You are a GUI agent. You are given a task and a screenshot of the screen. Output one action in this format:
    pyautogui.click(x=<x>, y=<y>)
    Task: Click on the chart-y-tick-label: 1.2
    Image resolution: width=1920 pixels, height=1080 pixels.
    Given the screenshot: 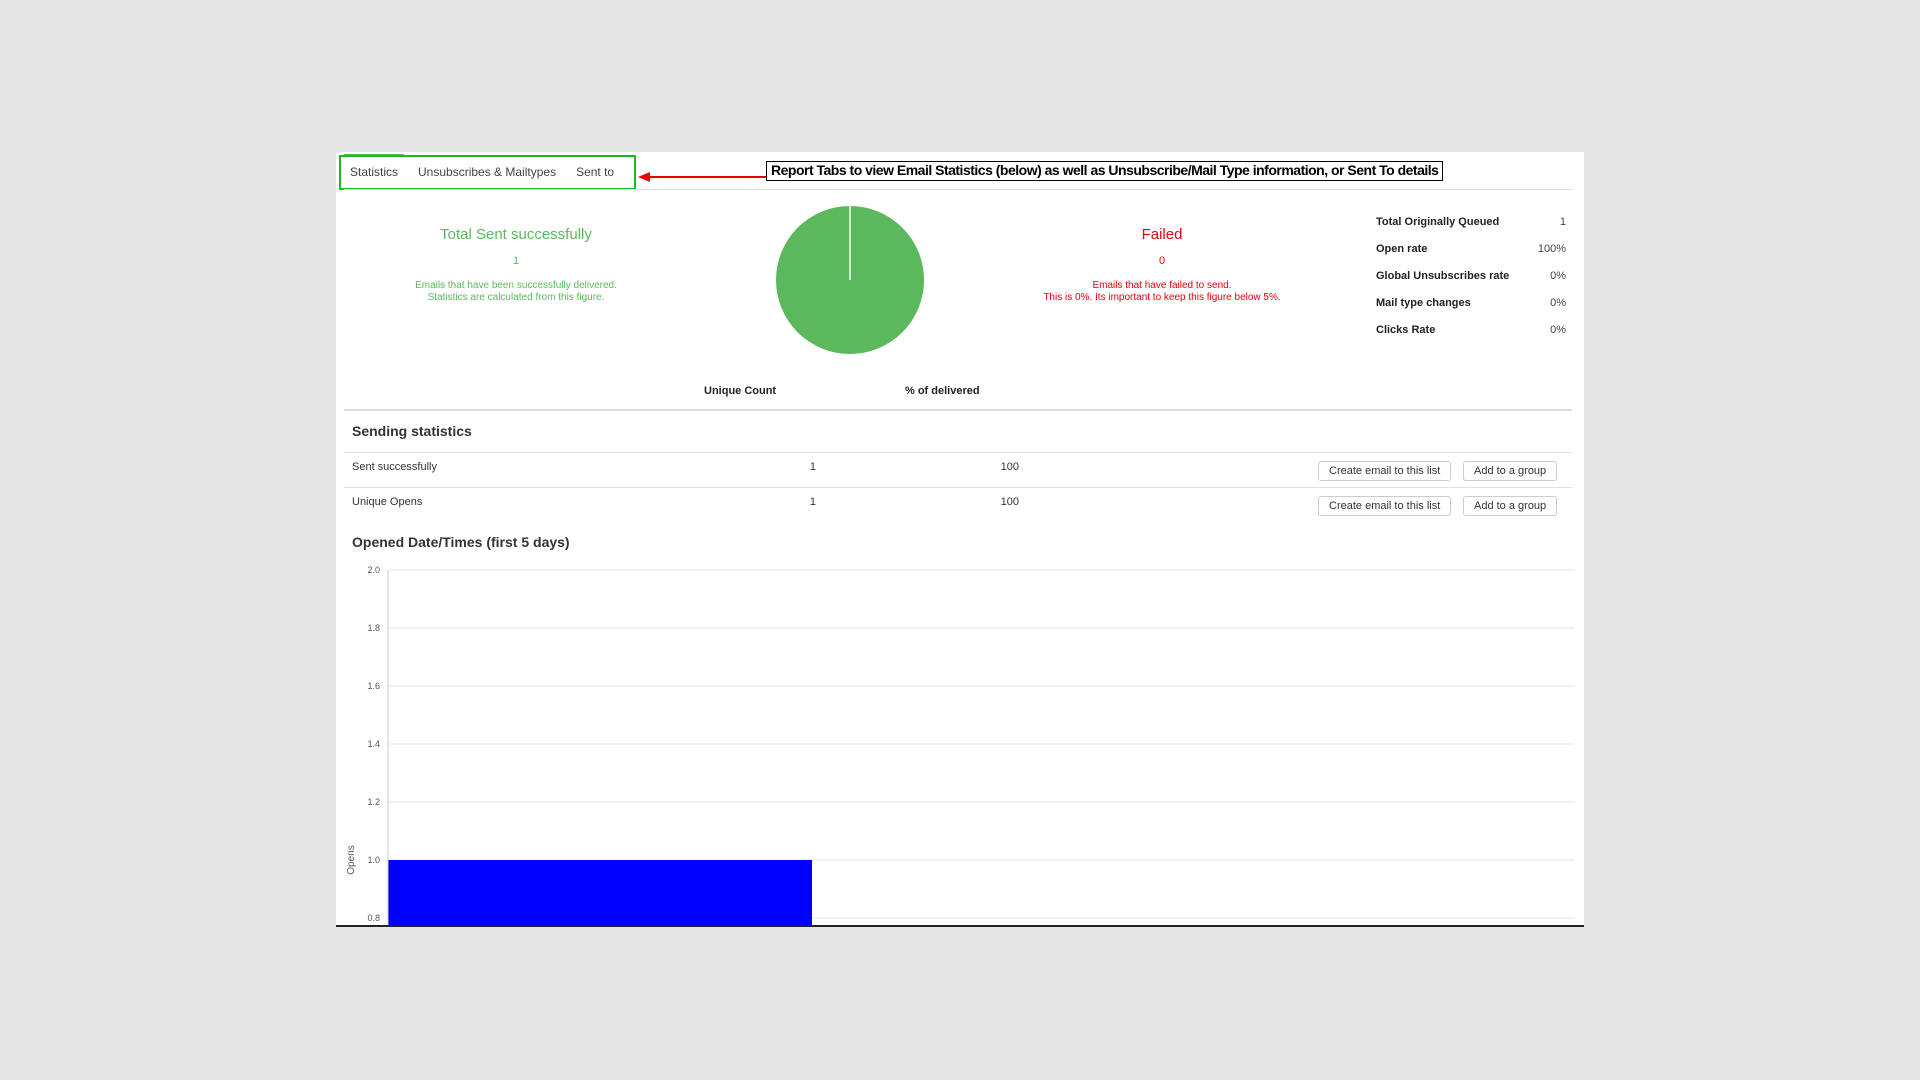 What is the action you would take?
    pyautogui.click(x=373, y=802)
    